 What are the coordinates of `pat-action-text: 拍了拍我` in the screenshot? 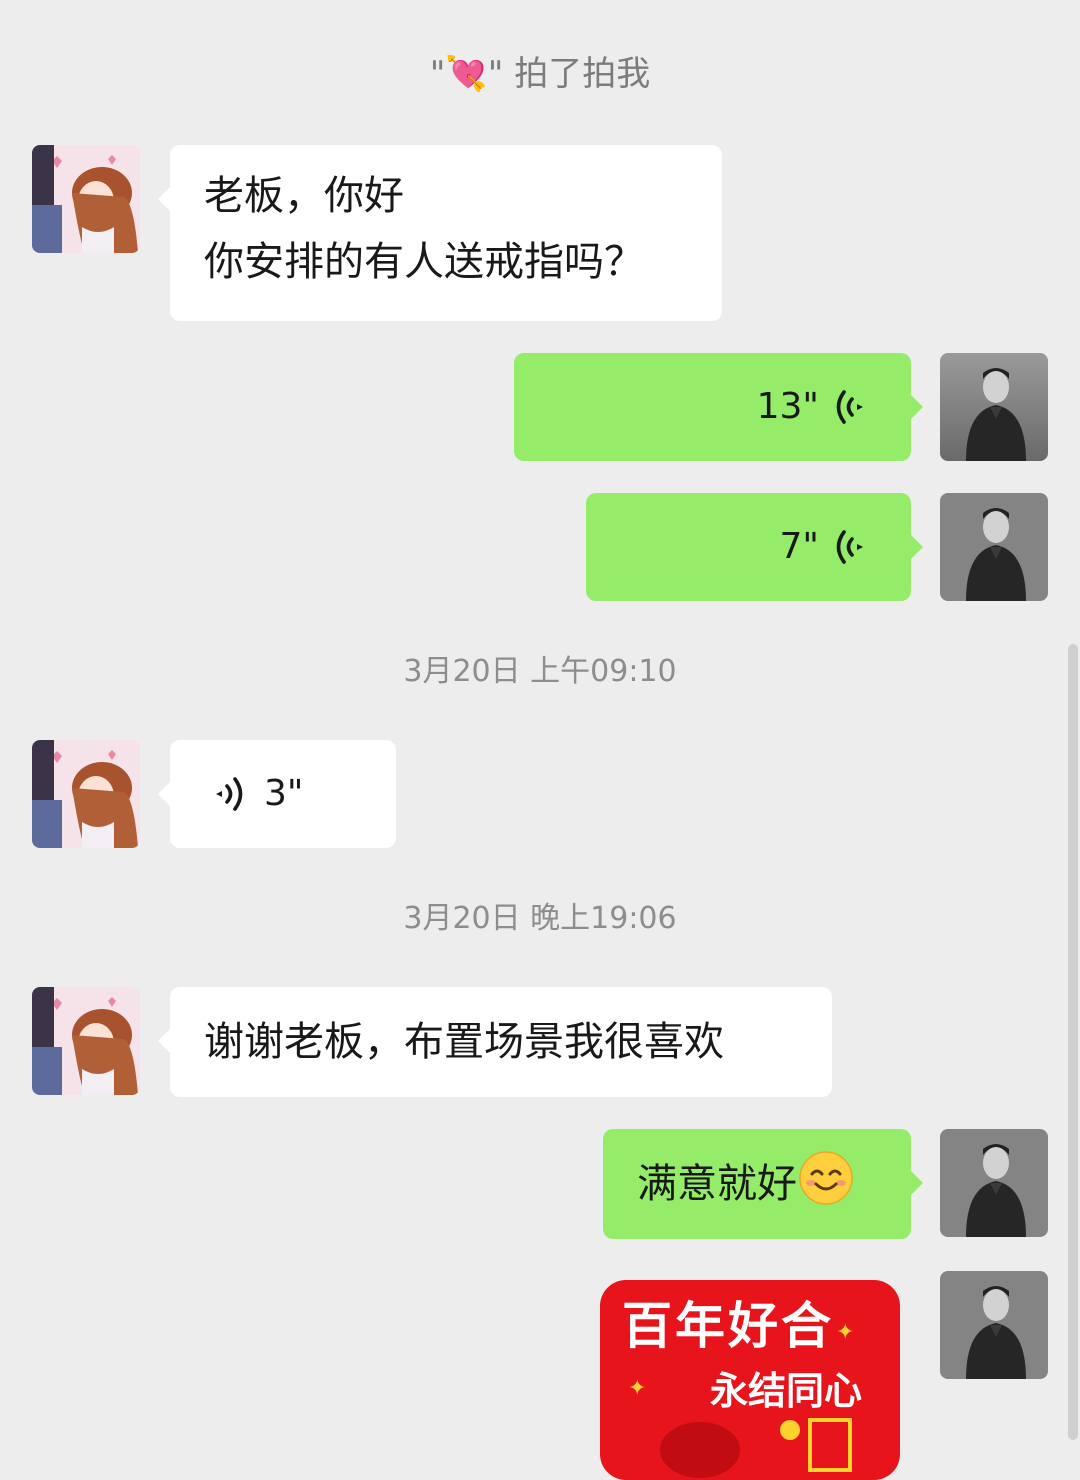 It's located at (582, 74).